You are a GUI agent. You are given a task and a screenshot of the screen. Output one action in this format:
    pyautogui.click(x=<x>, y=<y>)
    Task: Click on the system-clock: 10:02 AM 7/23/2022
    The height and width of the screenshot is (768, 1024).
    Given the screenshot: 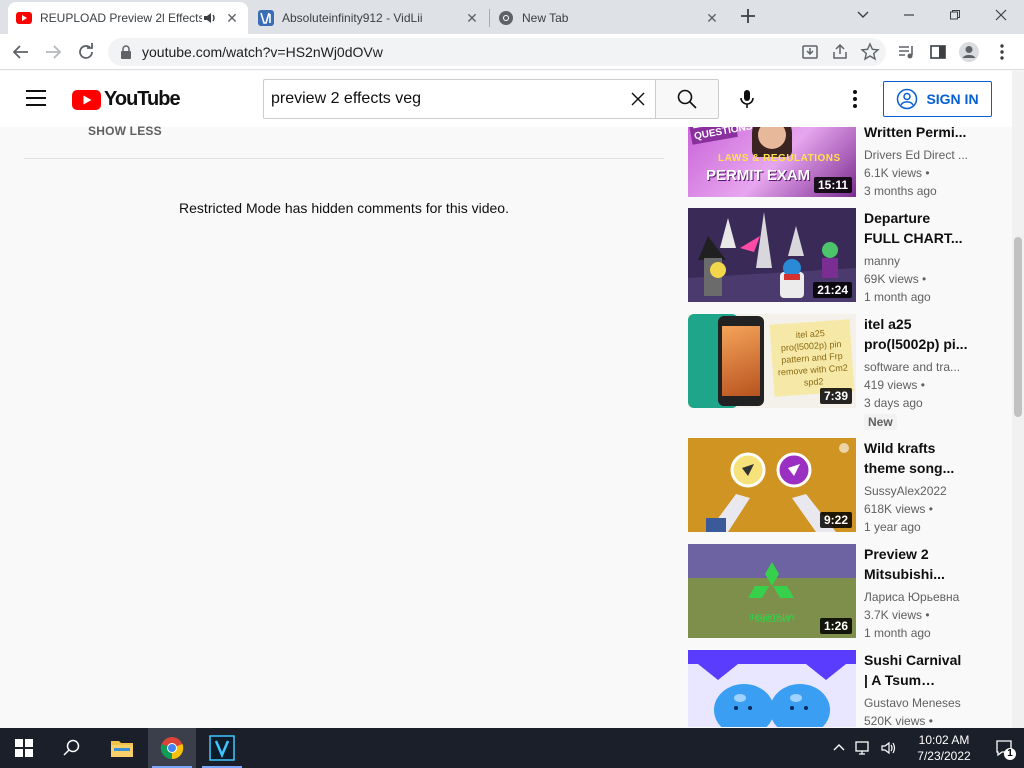 What is the action you would take?
    pyautogui.click(x=944, y=748)
    